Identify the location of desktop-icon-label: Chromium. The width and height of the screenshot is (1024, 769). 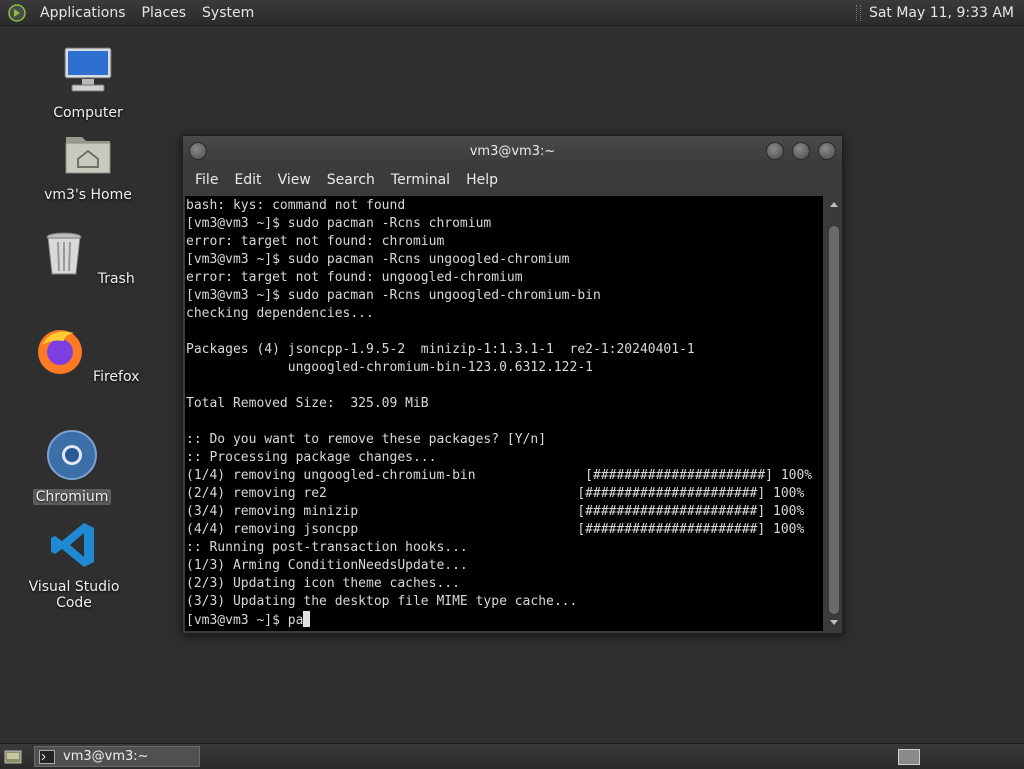
(72, 497).